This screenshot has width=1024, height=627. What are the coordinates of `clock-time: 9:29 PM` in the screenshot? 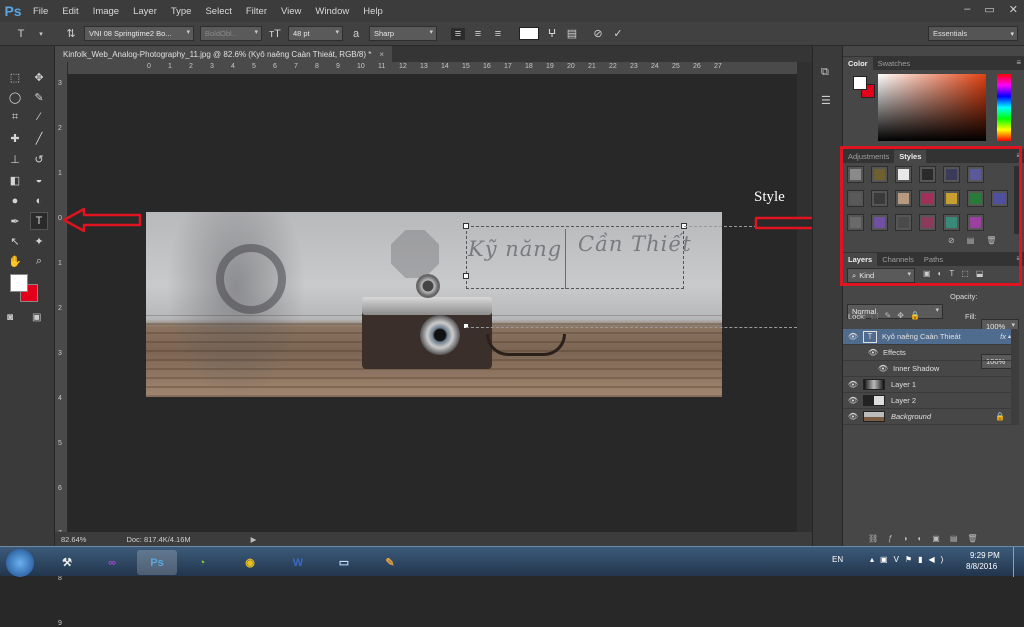 It's located at (985, 555).